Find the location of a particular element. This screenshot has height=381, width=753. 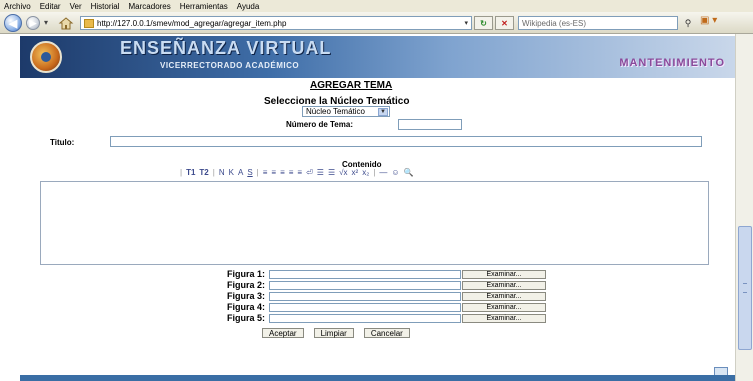

search-icon: 🔍 is located at coordinates (409, 172).